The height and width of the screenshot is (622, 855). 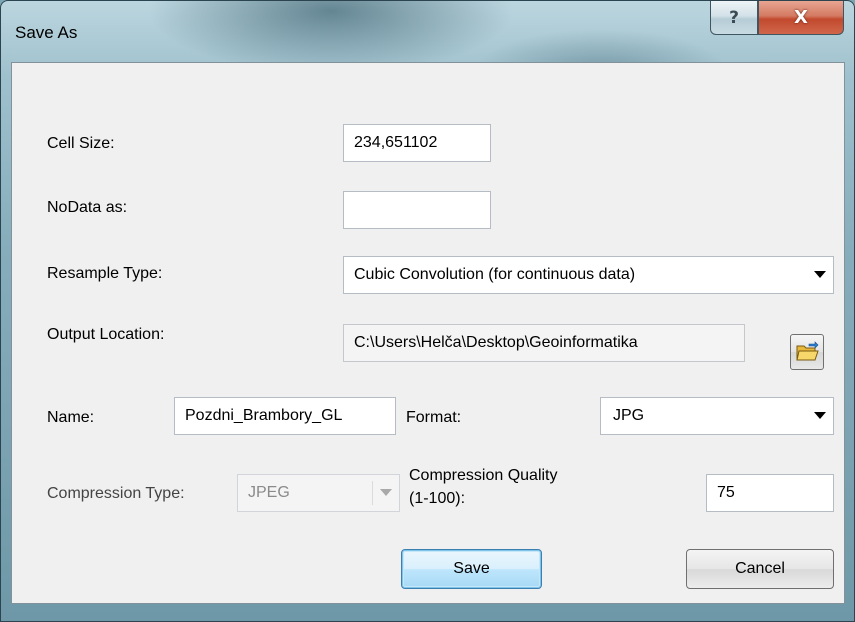 What do you see at coordinates (269, 492) in the screenshot?
I see `compression-type-value: JPEG` at bounding box center [269, 492].